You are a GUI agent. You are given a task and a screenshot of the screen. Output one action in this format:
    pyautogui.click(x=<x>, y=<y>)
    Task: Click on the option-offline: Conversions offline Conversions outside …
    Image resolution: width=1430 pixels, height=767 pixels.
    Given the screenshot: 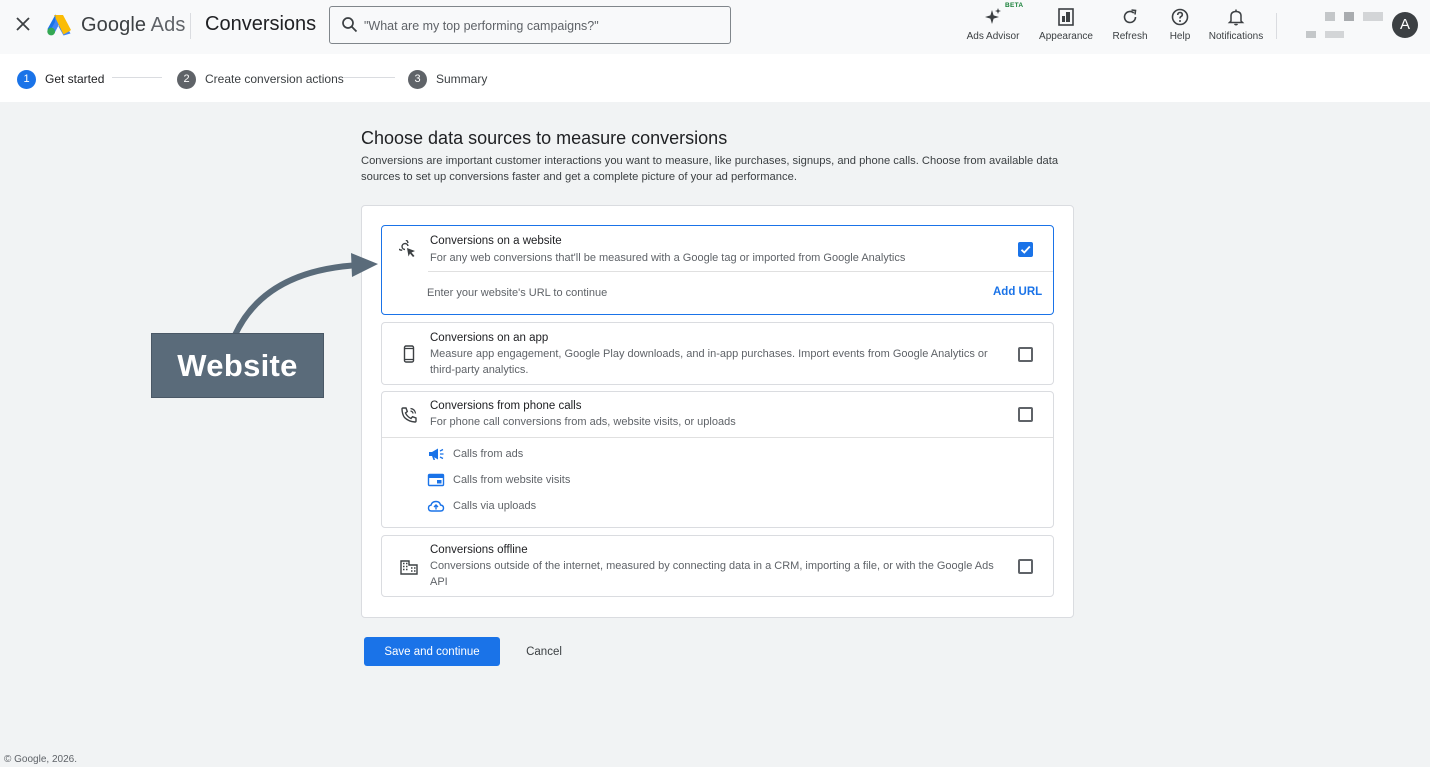 What is the action you would take?
    pyautogui.click(x=717, y=566)
    